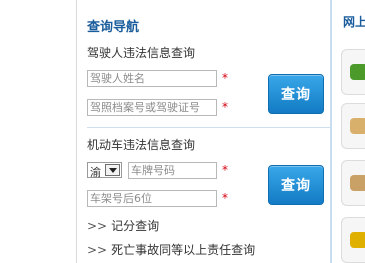 This screenshot has width=365, height=263. What do you see at coordinates (112, 170) in the screenshot?
I see `chevron-down-icon` at bounding box center [112, 170].